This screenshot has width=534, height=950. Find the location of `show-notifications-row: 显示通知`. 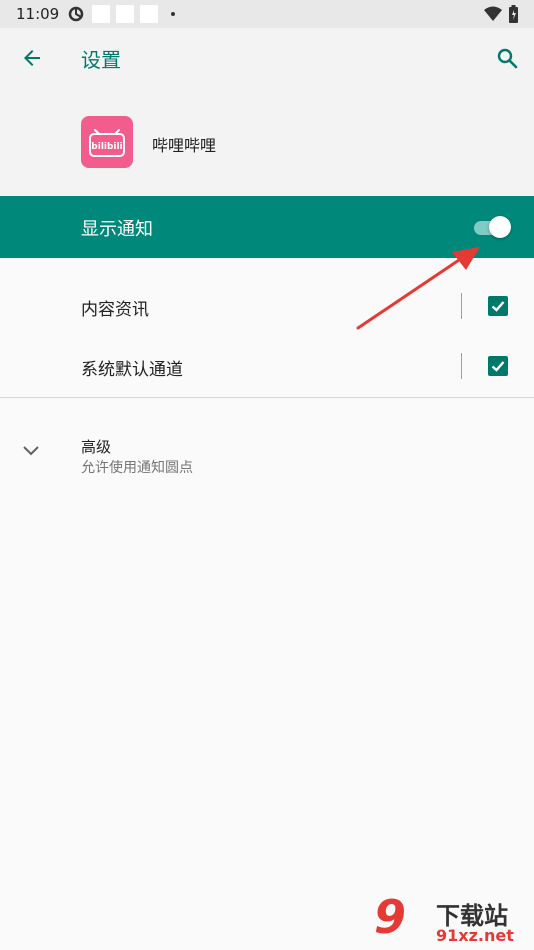

show-notifications-row: 显示通知 is located at coordinates (267, 227).